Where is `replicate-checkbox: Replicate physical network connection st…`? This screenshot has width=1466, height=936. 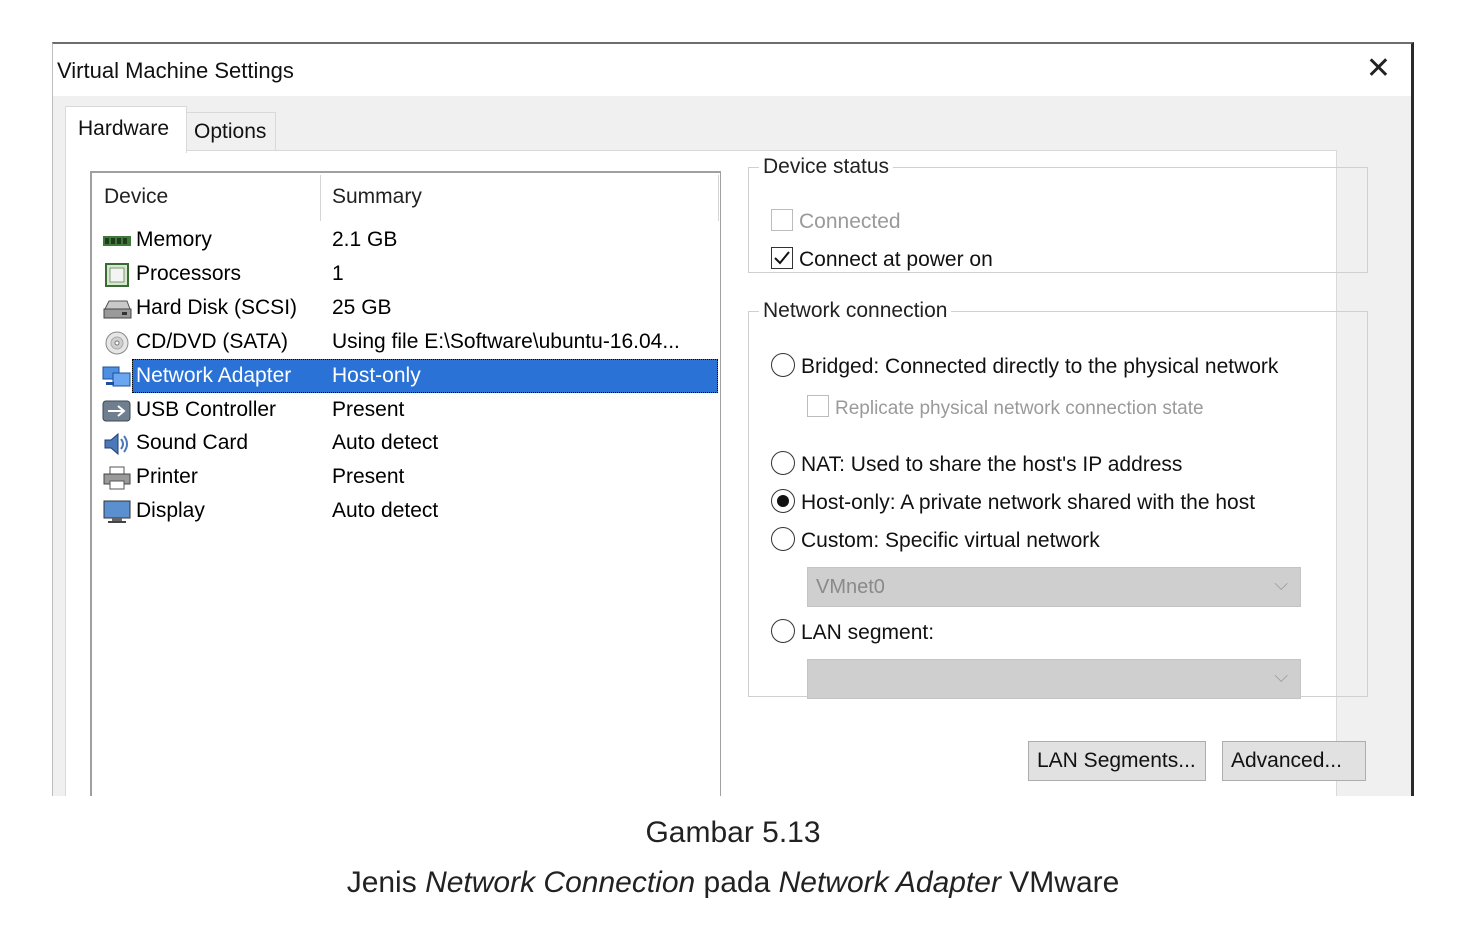 replicate-checkbox: Replicate physical network connection st… is located at coordinates (1005, 407).